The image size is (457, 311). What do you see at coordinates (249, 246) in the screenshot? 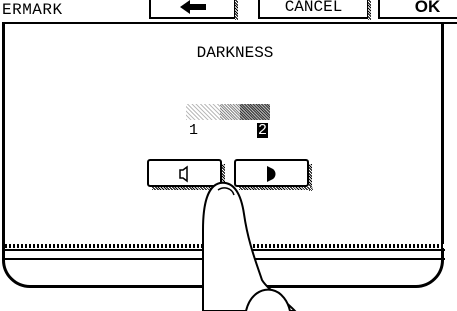
I see `pointing-finger-icon` at bounding box center [249, 246].